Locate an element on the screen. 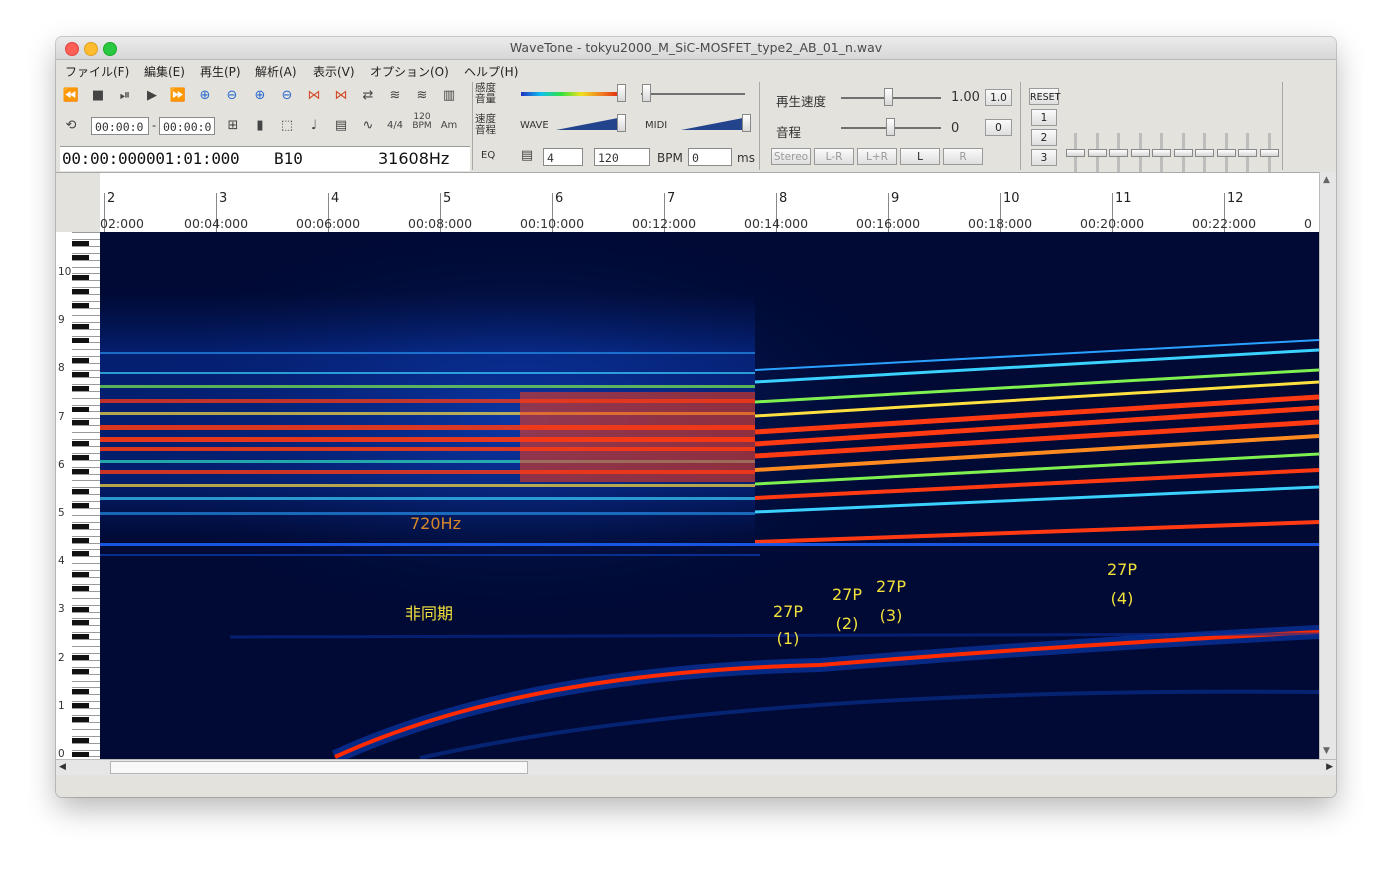  menu-options: オプション(O) is located at coordinates (409, 71).